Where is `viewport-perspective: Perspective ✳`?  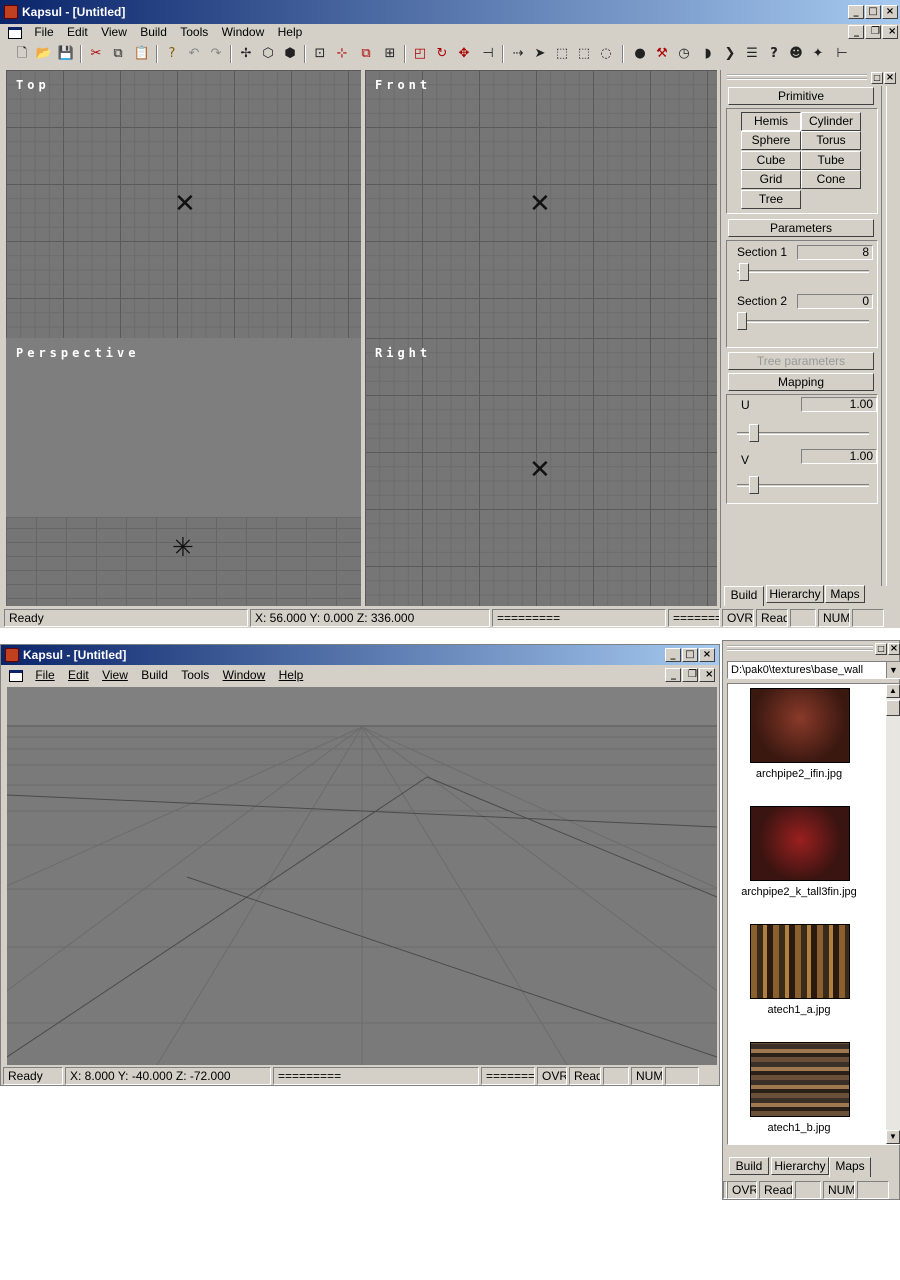 viewport-perspective: Perspective ✳ is located at coordinates (183, 472).